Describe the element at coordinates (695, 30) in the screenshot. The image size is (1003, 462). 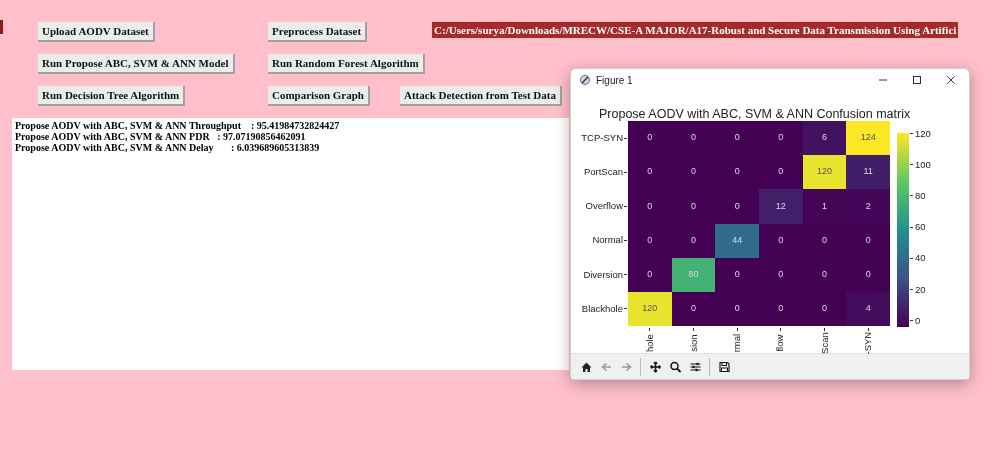
I see `path-label: C:/Users/surya/Downloads/MRECW/CSE-A MAJOR/A17-Robust and Secure Data Transmission Using Artifici` at that location.